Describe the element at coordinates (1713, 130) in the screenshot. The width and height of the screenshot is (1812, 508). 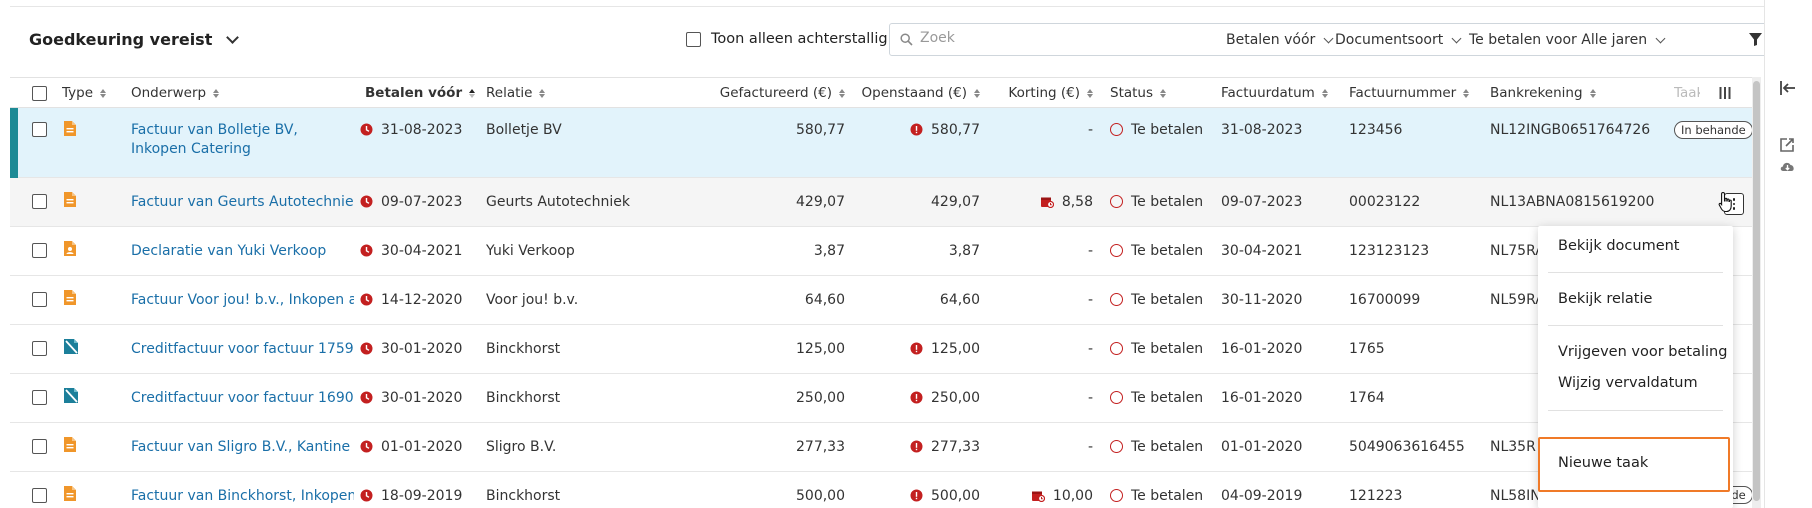
I see `task-badge: In behande` at that location.